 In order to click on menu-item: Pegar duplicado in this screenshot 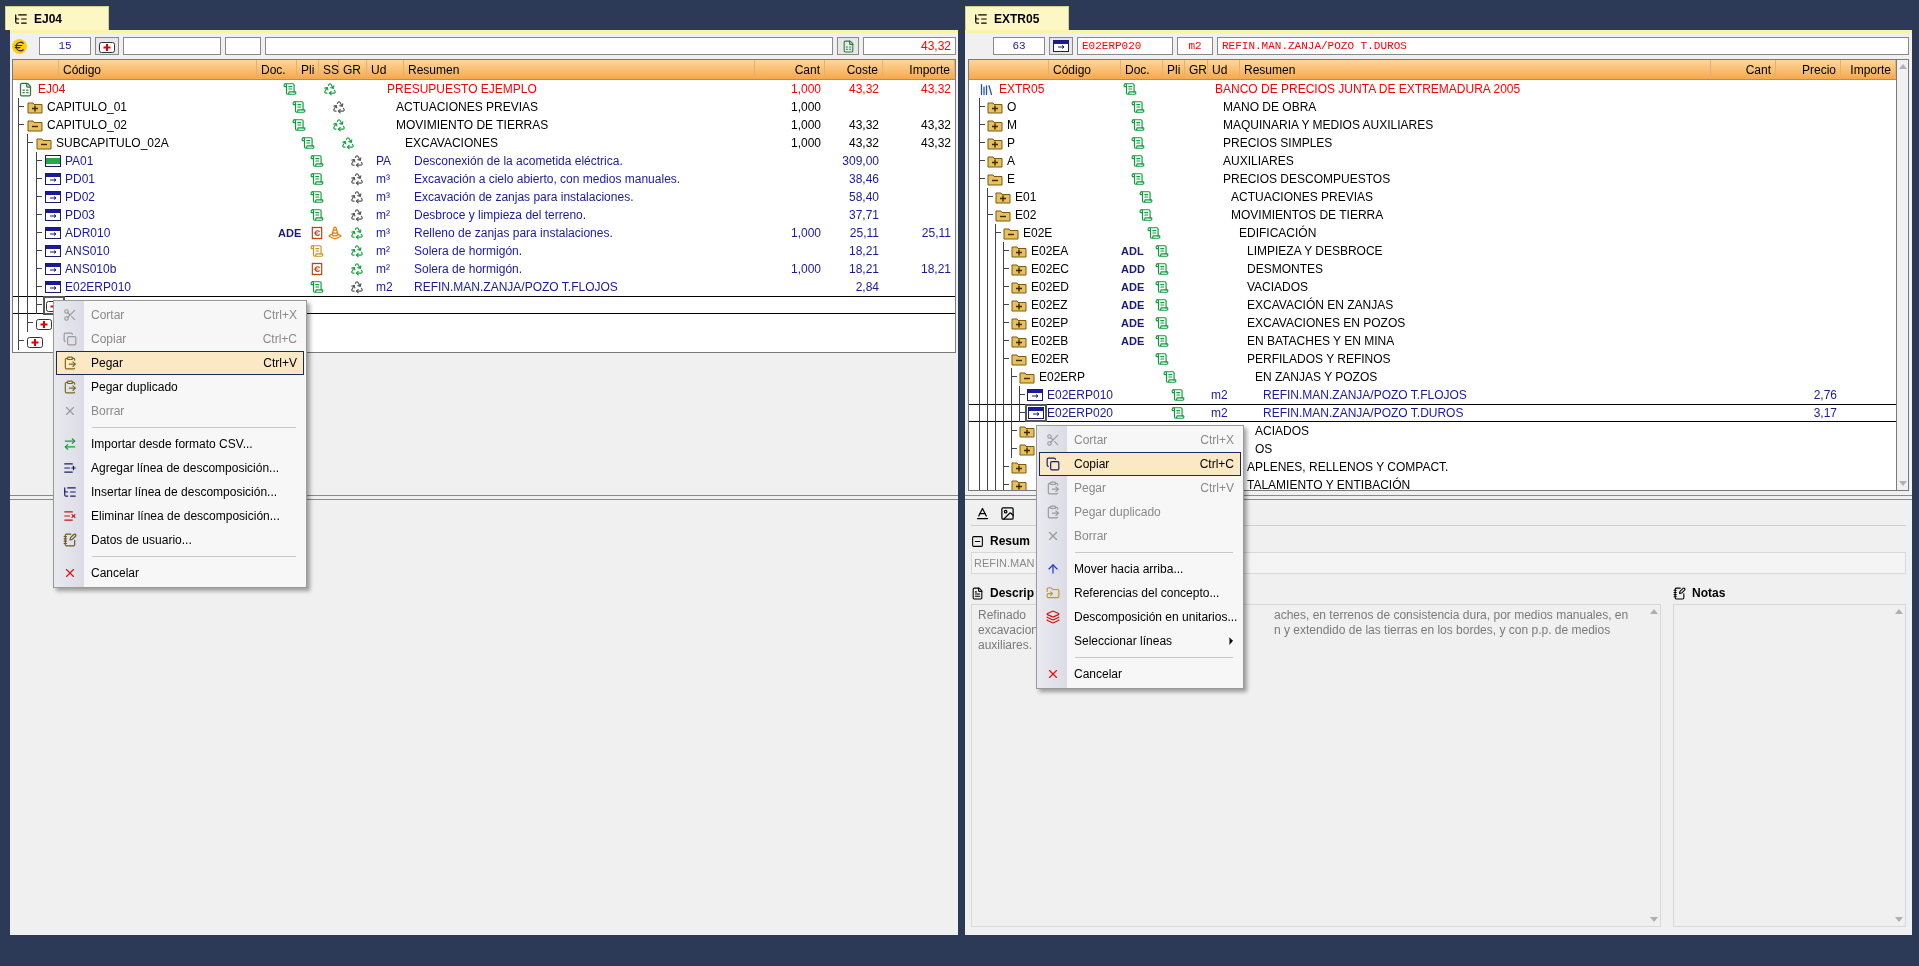, I will do `click(180, 387)`.